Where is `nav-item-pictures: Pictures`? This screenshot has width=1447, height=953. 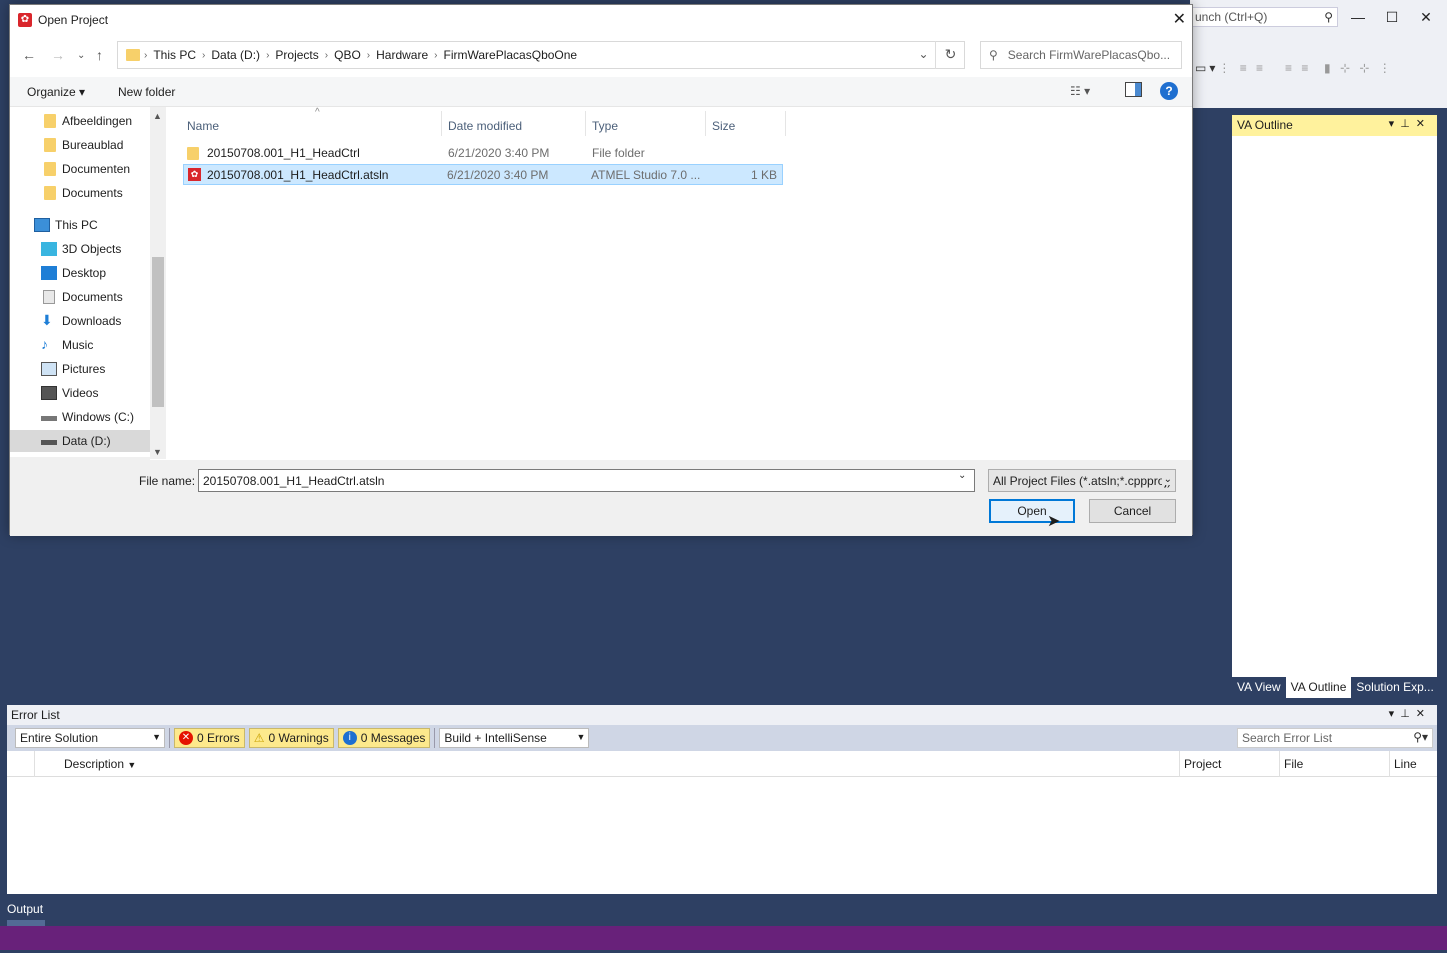
nav-item-pictures: Pictures is located at coordinates (80, 369).